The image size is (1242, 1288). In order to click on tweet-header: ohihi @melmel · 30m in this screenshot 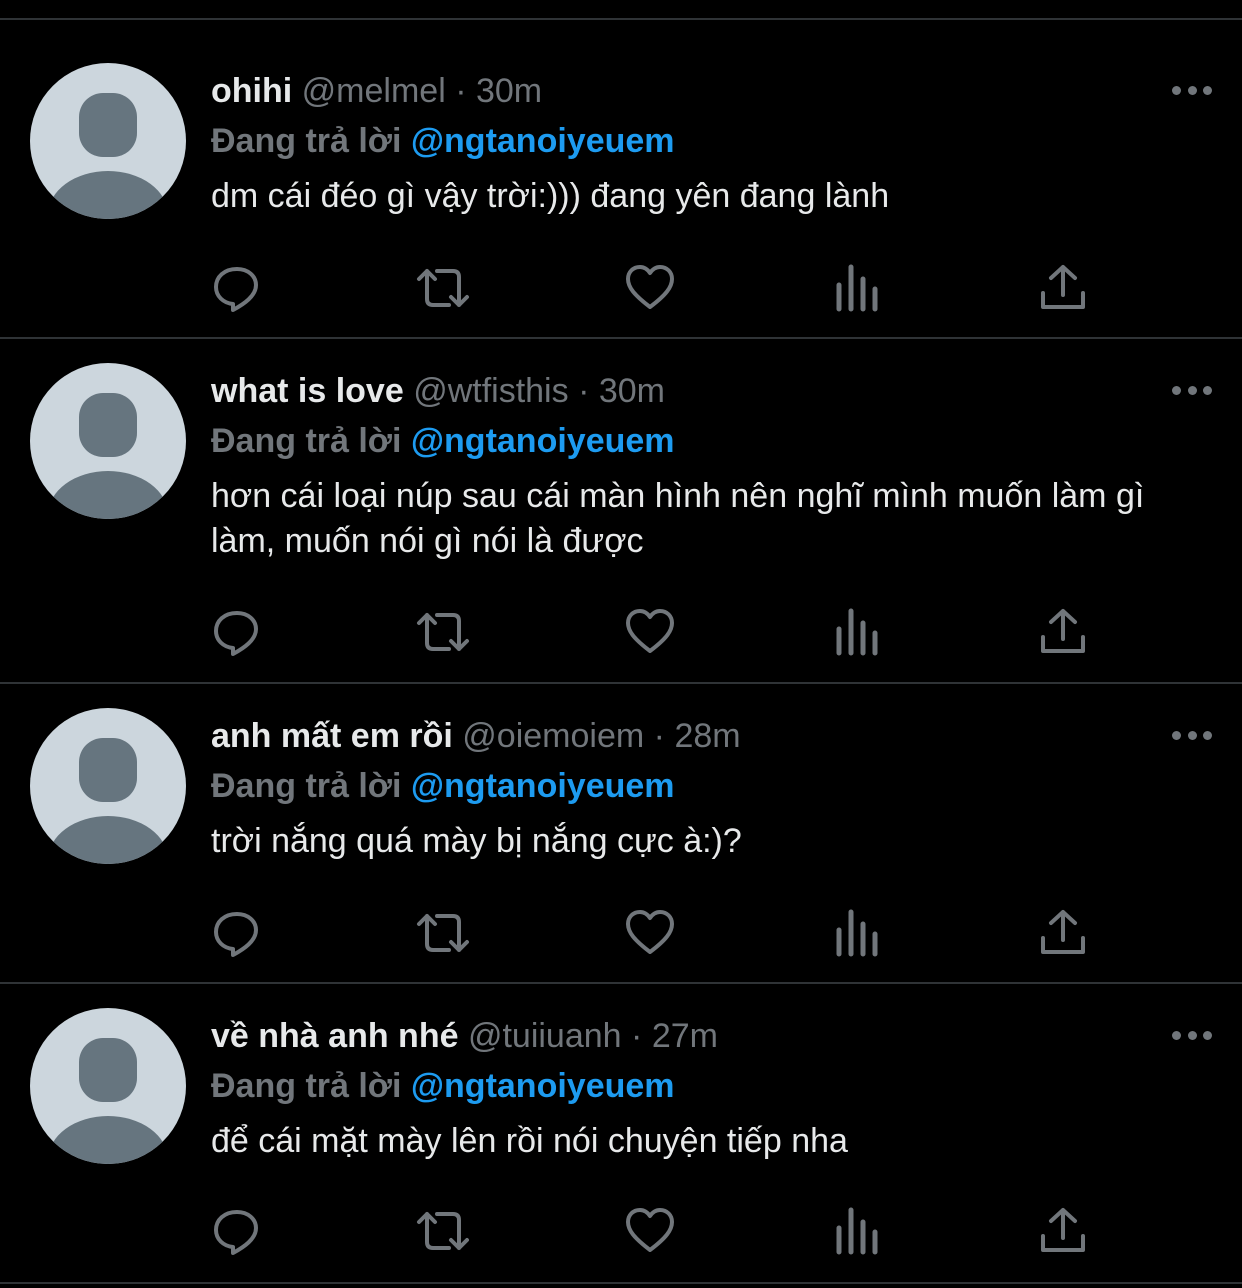, I will do `click(706, 91)`.